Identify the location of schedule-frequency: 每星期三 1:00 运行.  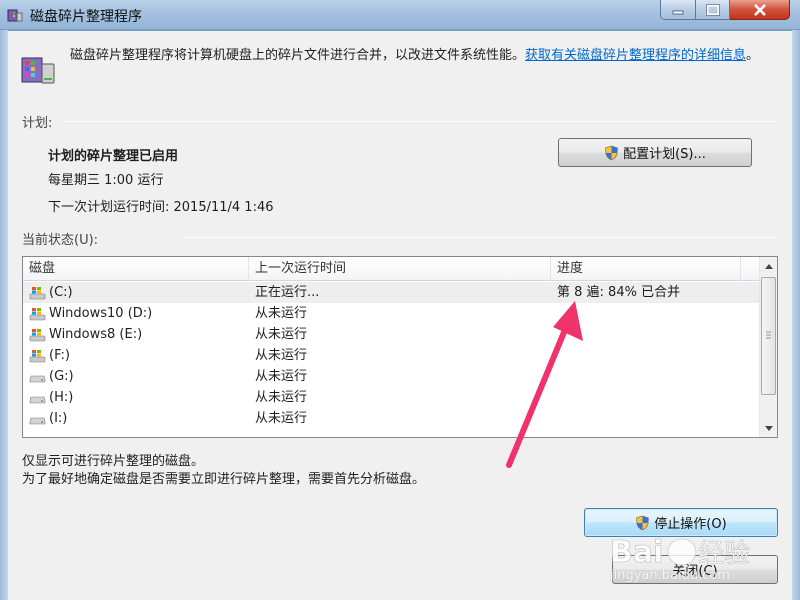
(106, 180).